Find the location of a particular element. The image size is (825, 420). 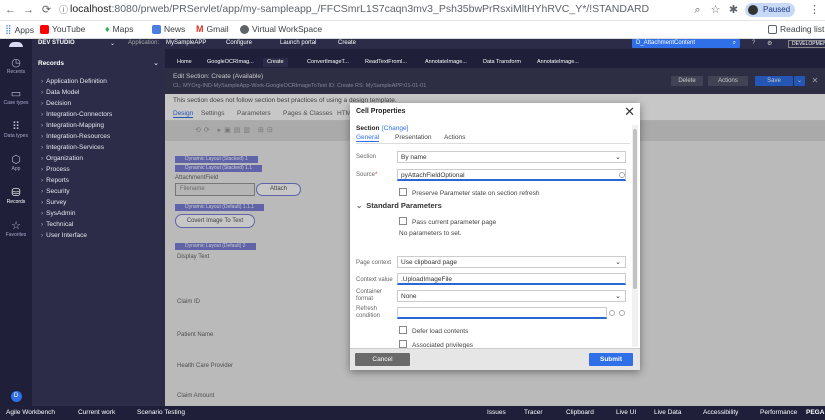

tab-presentation: Presentation is located at coordinates (413, 137).